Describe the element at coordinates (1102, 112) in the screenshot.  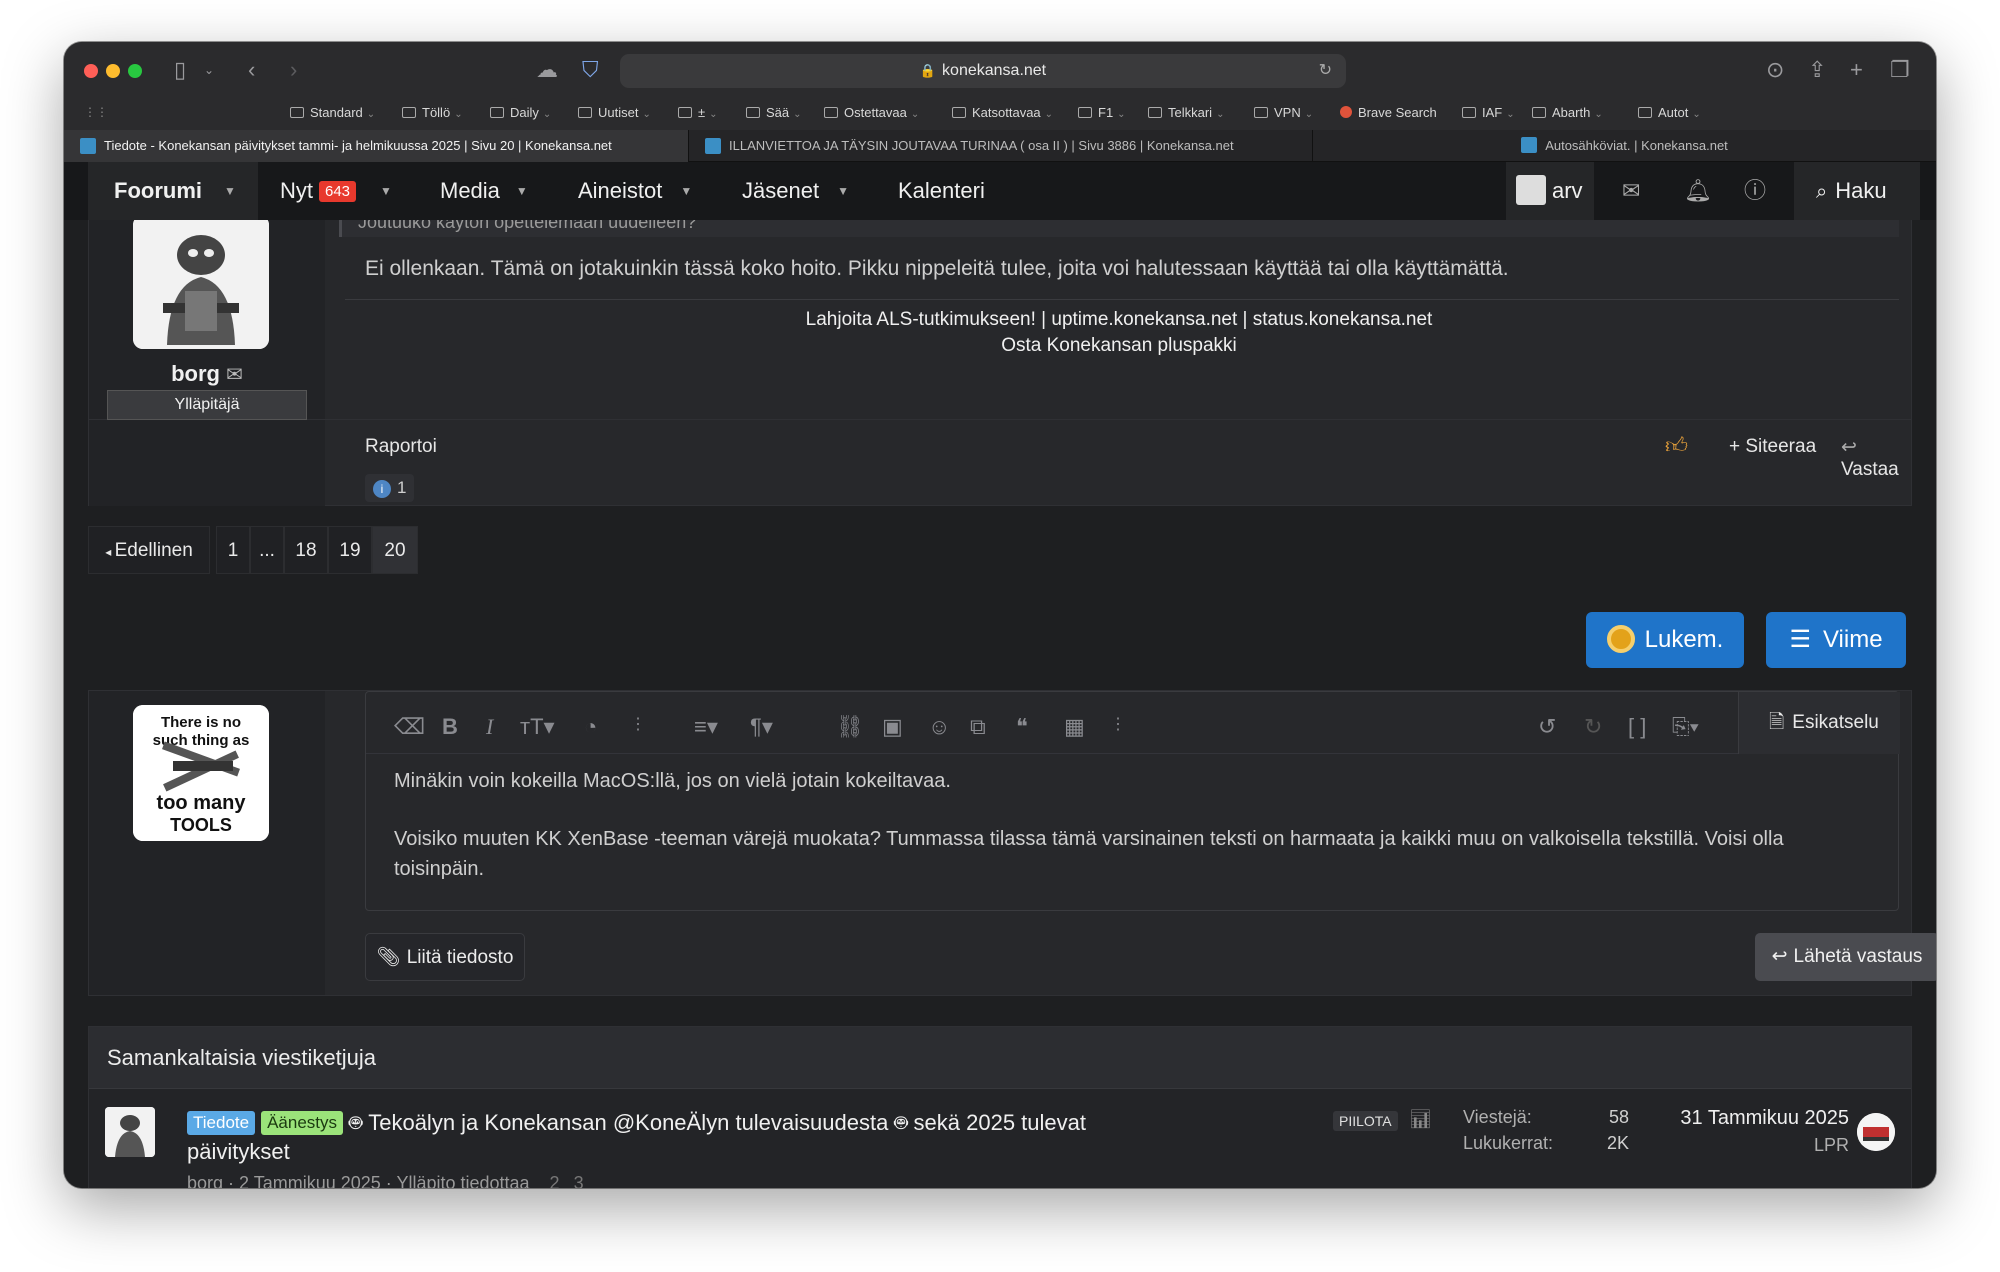
I see `bookmark-folder: F1 ⌄` at that location.